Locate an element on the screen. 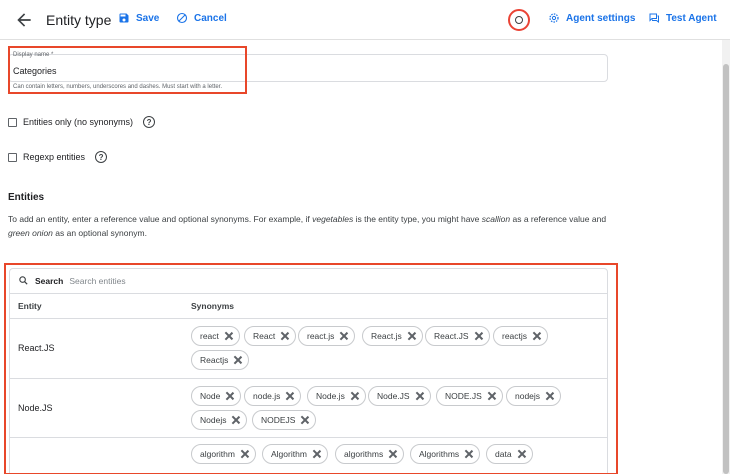  agent-settings-label: Agent settings is located at coordinates (601, 18).